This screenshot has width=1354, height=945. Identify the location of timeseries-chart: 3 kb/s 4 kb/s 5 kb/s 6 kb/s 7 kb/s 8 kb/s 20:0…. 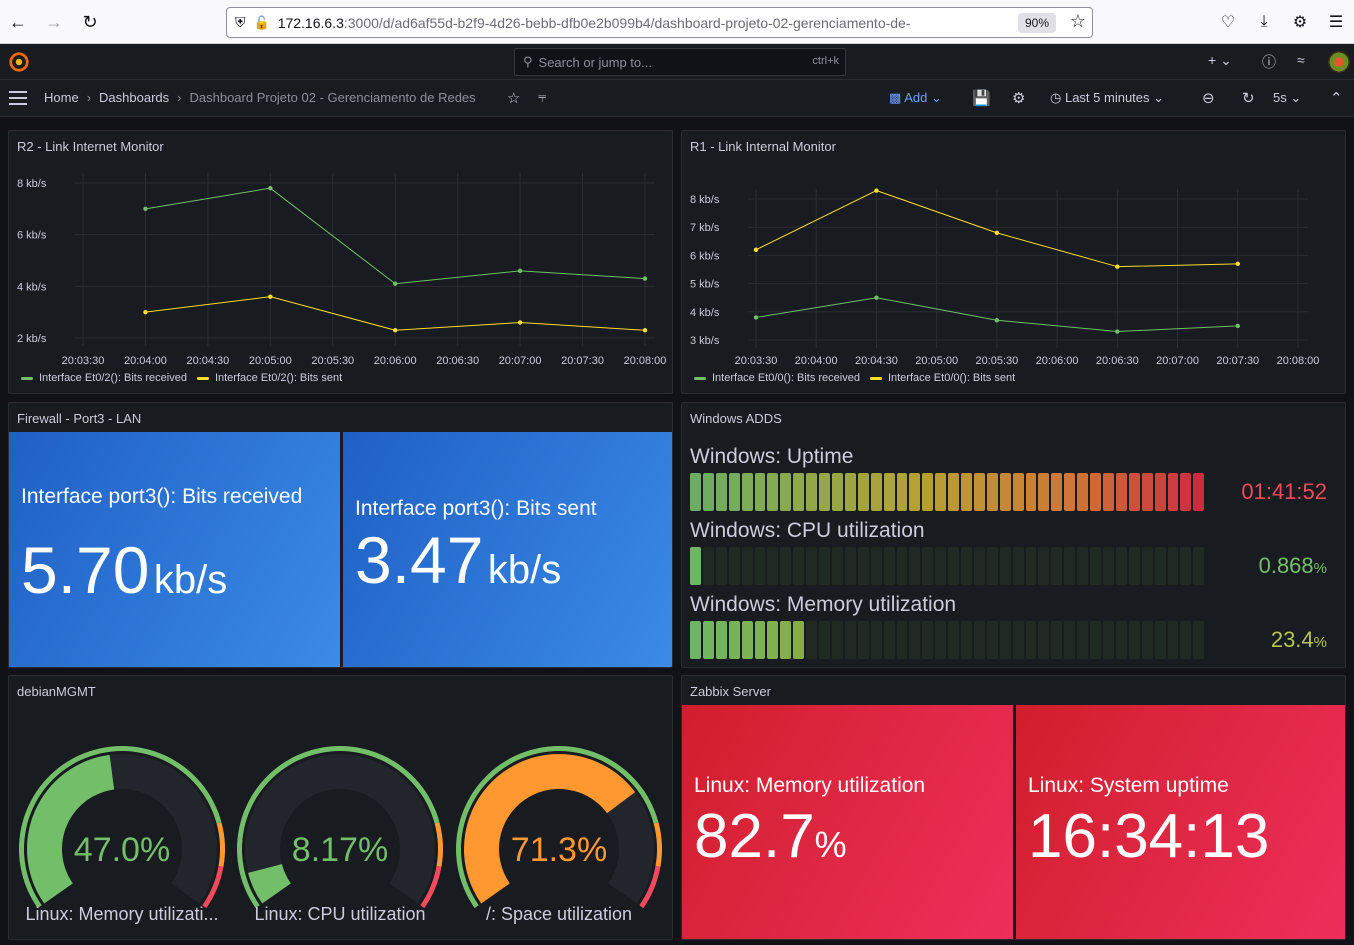
(1014, 262).